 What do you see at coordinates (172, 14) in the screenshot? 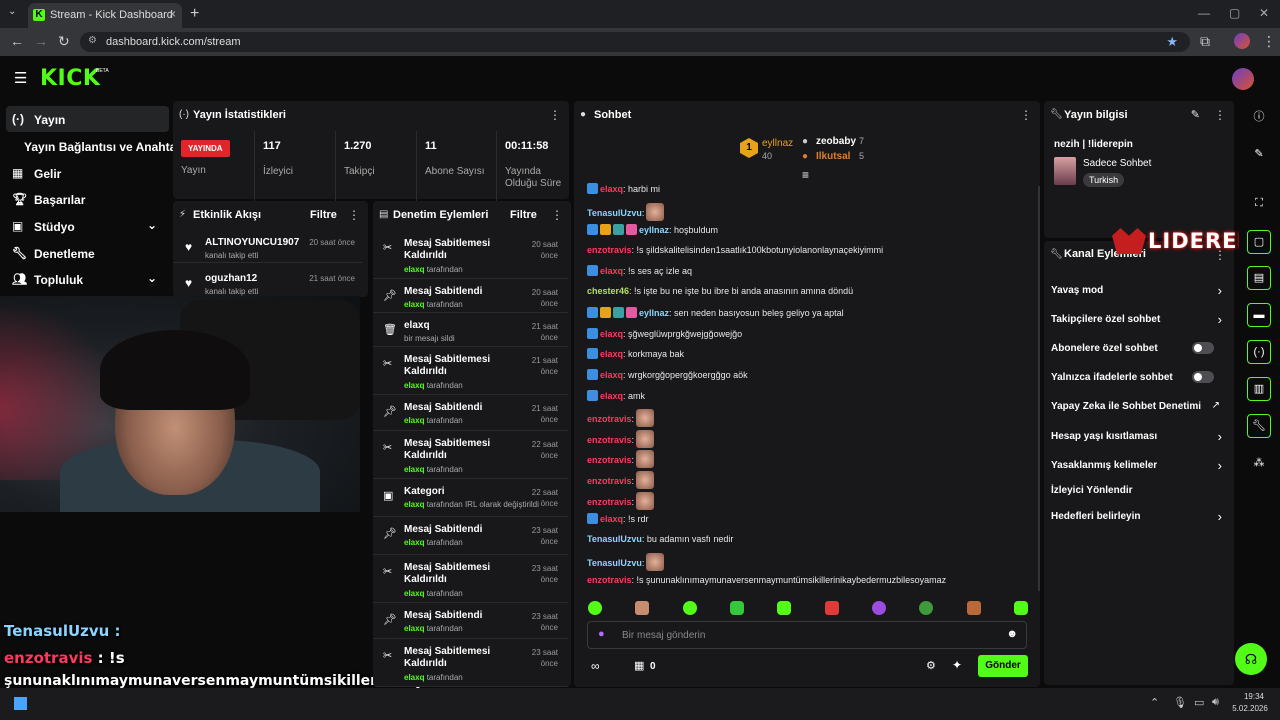
I see `tab-close-icon: ×` at bounding box center [172, 14].